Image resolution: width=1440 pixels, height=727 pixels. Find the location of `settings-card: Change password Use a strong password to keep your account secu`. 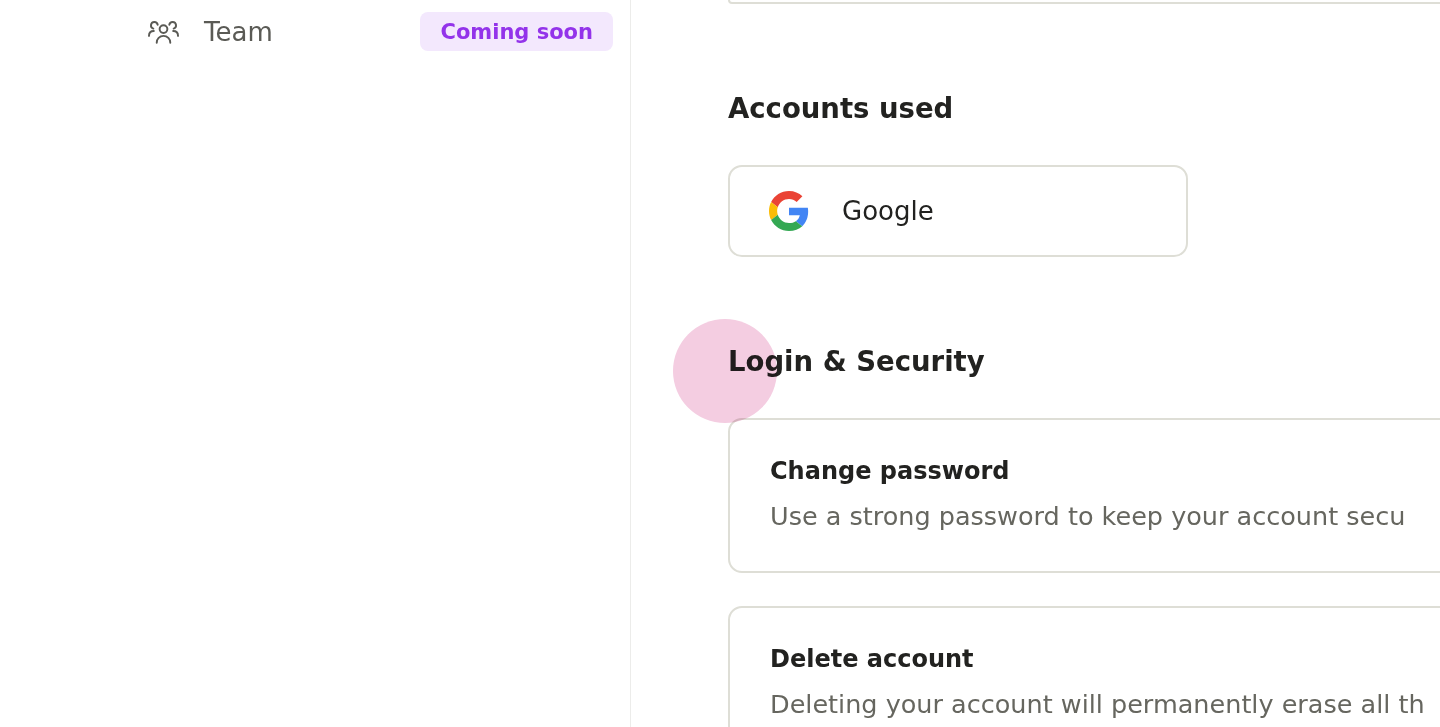

settings-card: Change password Use a strong password to keep your account secu is located at coordinates (1084, 495).